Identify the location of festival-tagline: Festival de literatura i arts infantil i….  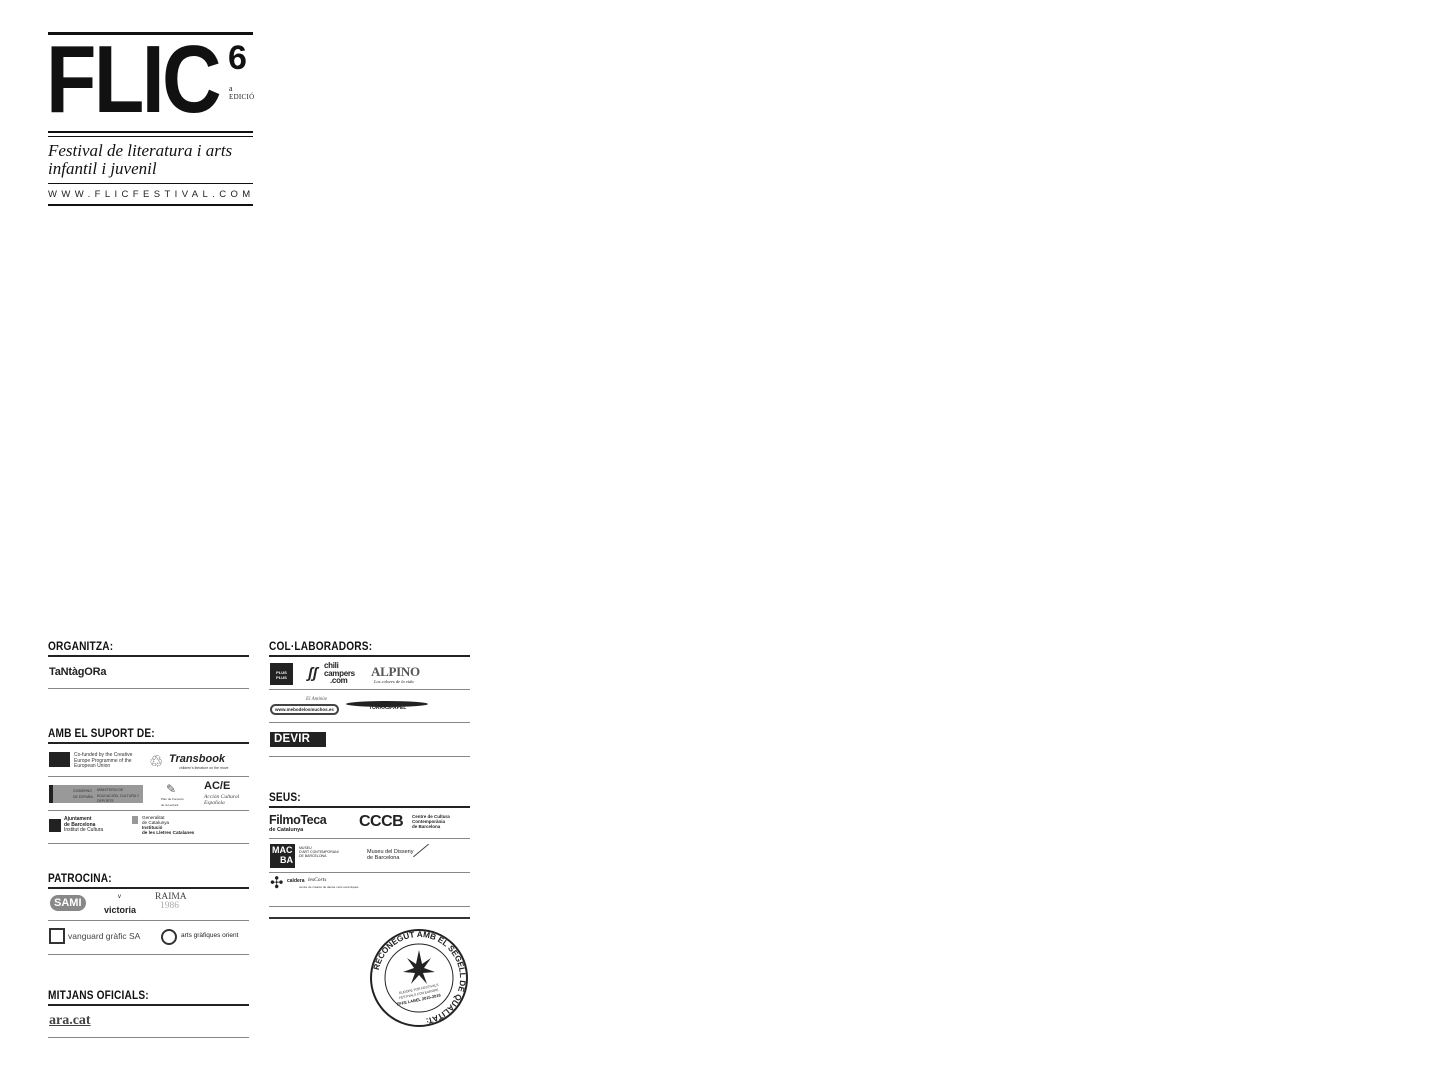
(150, 160).